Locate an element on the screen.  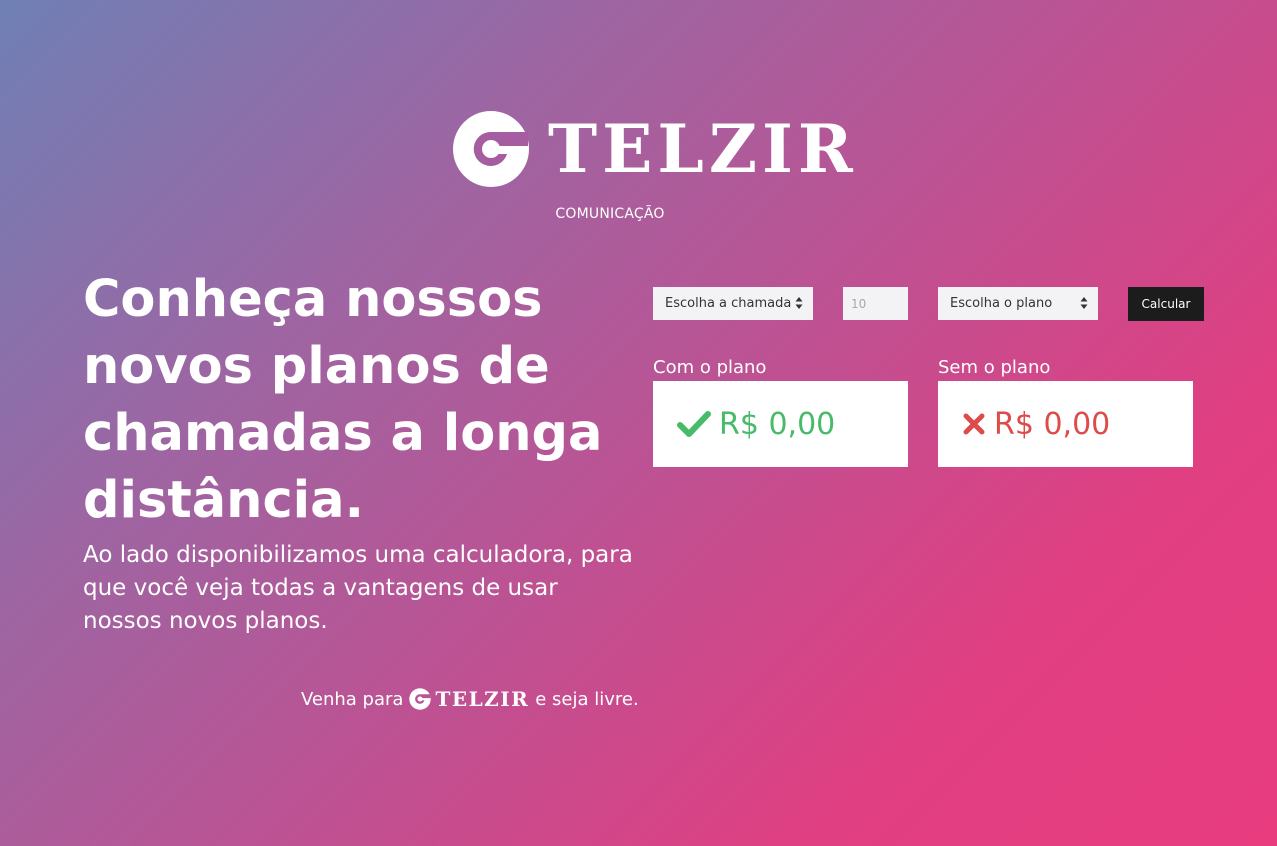
without-plan-value: R$ 0,00 is located at coordinates (1052, 424).